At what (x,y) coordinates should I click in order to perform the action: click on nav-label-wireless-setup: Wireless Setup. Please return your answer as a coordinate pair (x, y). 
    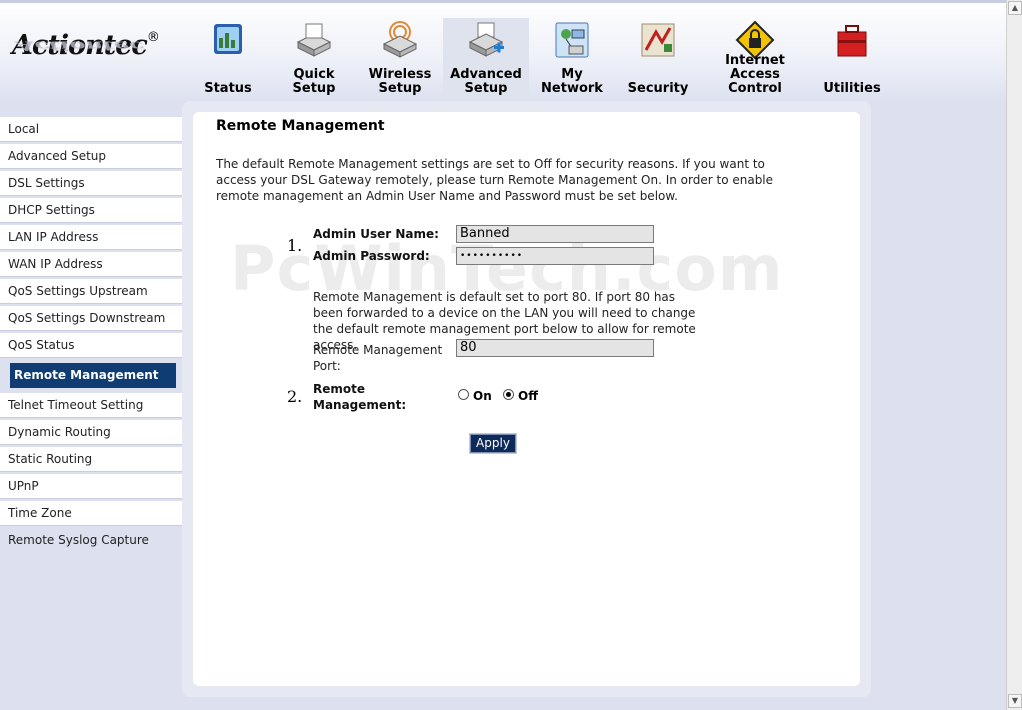
    Looking at the image, I should click on (400, 81).